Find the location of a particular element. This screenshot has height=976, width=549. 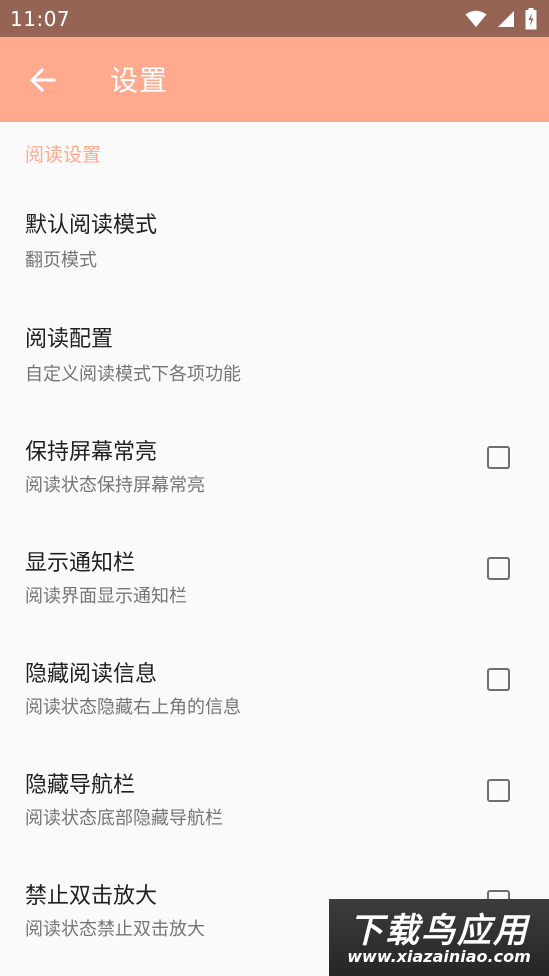

pref-summary: 阅读状态底部隐藏导航栏 is located at coordinates (124, 818).